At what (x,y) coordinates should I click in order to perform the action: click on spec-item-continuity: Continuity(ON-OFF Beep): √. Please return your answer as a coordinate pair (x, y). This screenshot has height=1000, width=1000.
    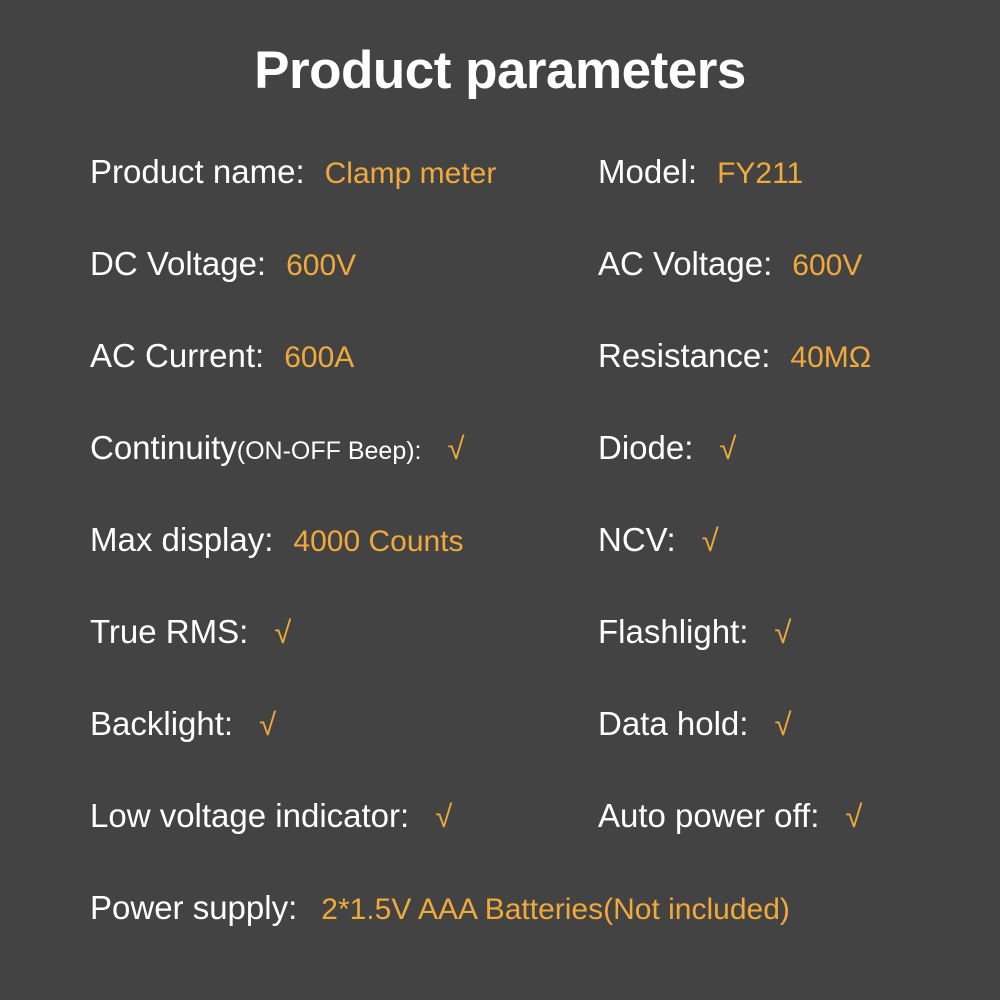
    Looking at the image, I should click on (277, 449).